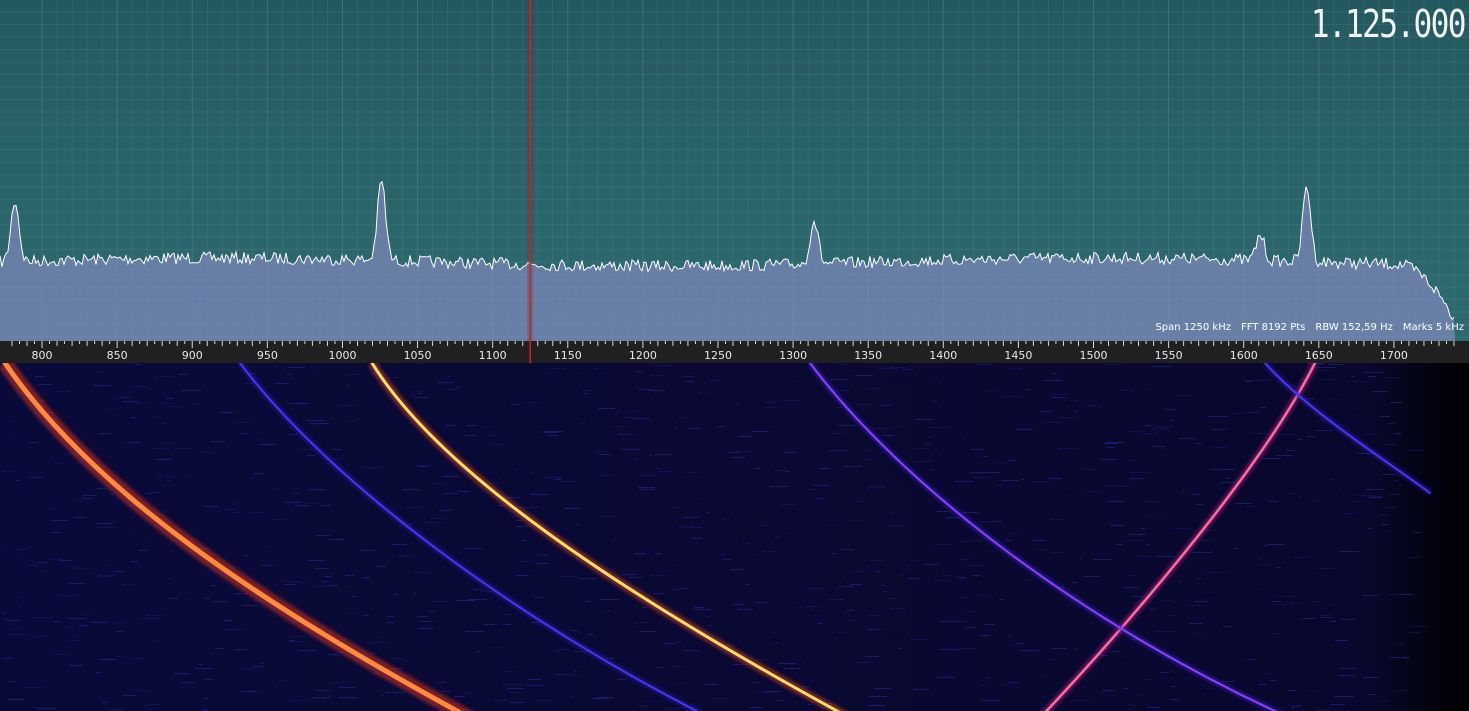 This screenshot has width=1469, height=711. I want to click on frequency-readout: 1.125.000, so click(1389, 24).